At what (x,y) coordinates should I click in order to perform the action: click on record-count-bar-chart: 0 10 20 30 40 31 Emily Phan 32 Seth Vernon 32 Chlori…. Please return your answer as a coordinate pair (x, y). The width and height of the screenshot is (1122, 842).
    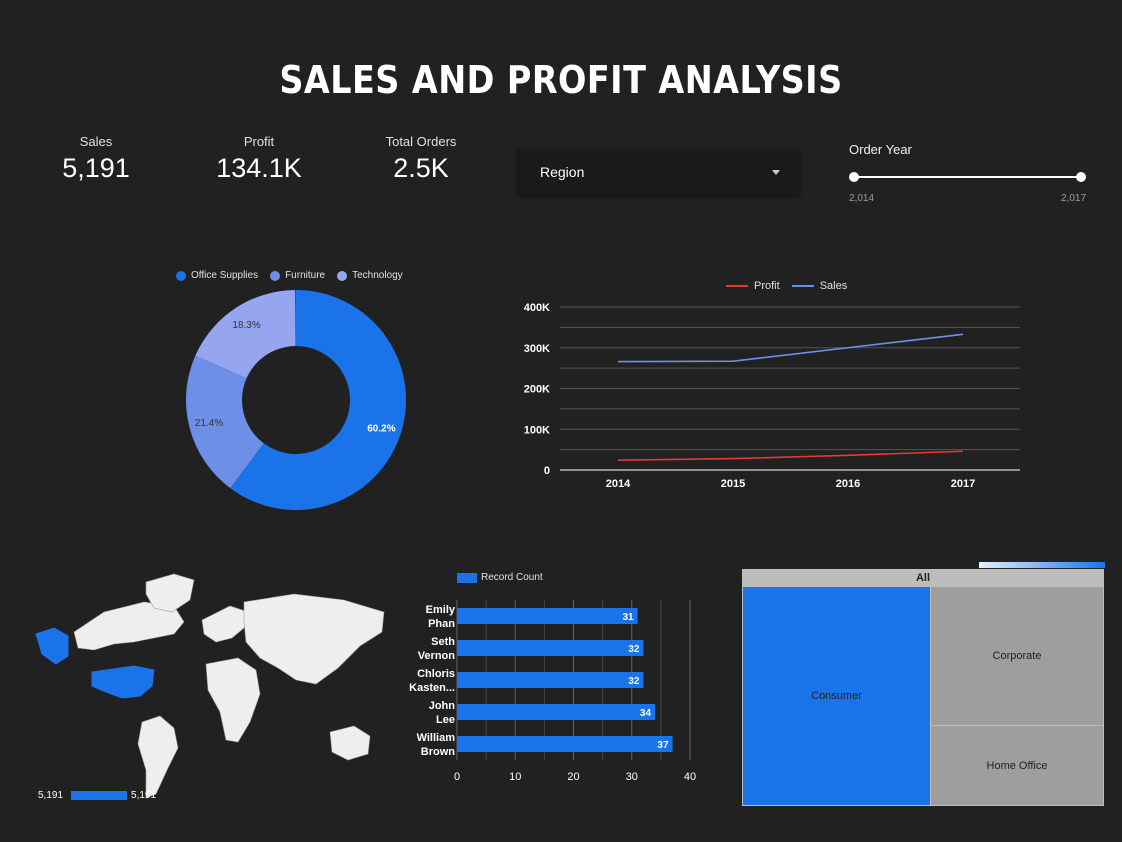
    Looking at the image, I should click on (552, 691).